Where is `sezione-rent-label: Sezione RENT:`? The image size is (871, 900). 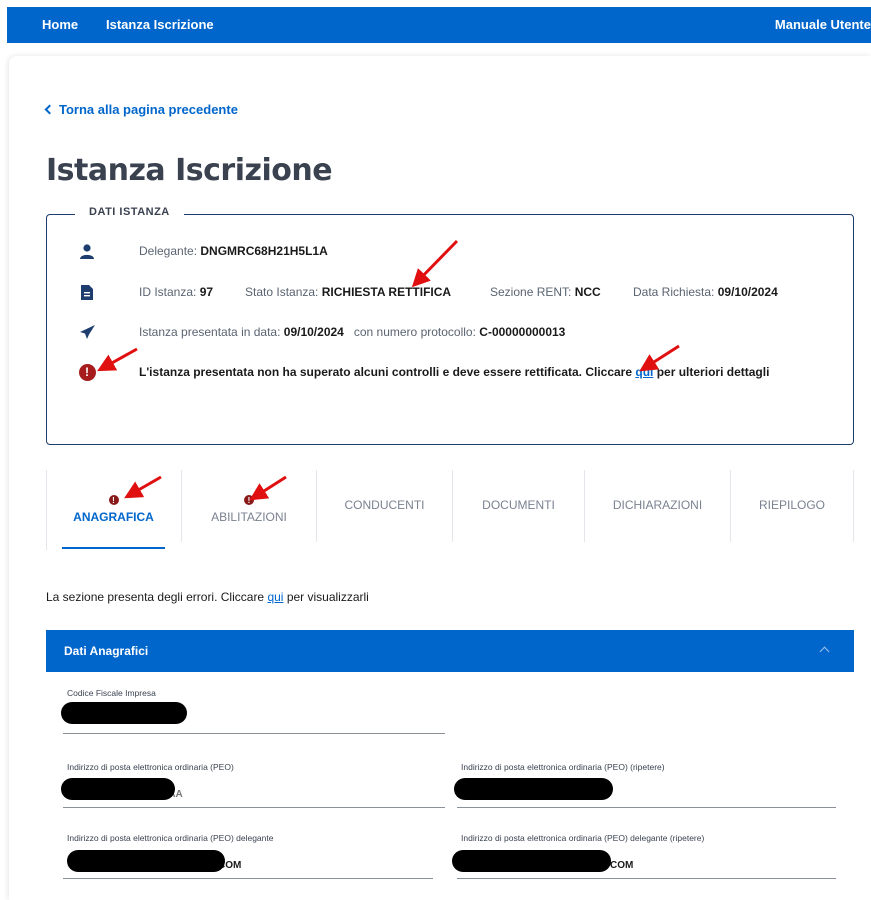
sezione-rent-label: Sezione RENT: is located at coordinates (531, 292).